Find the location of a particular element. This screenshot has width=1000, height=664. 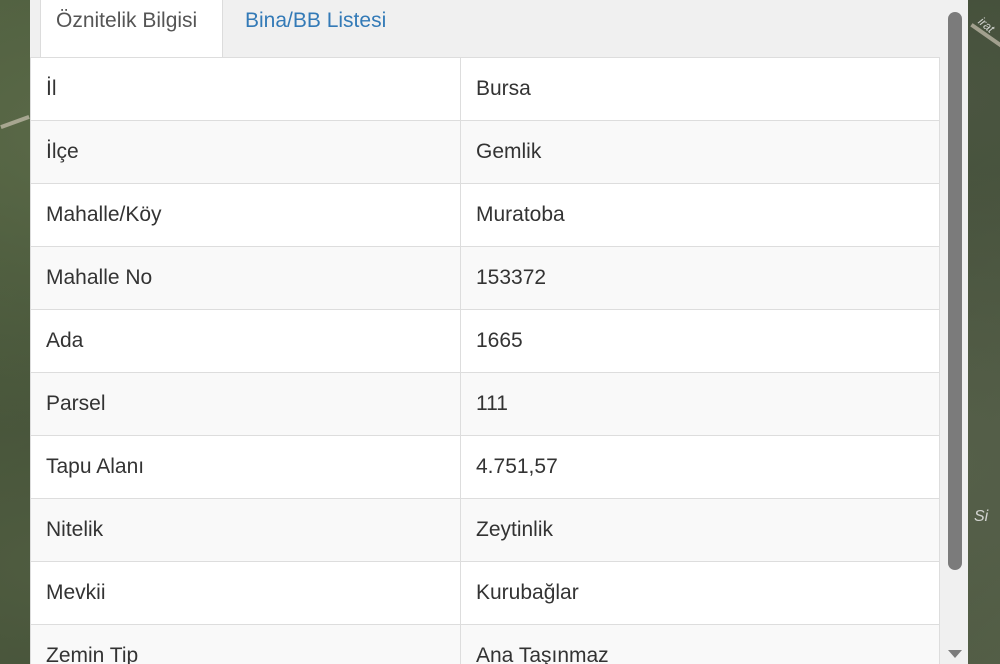

scroll-down-arrow-icon is located at coordinates (955, 654).